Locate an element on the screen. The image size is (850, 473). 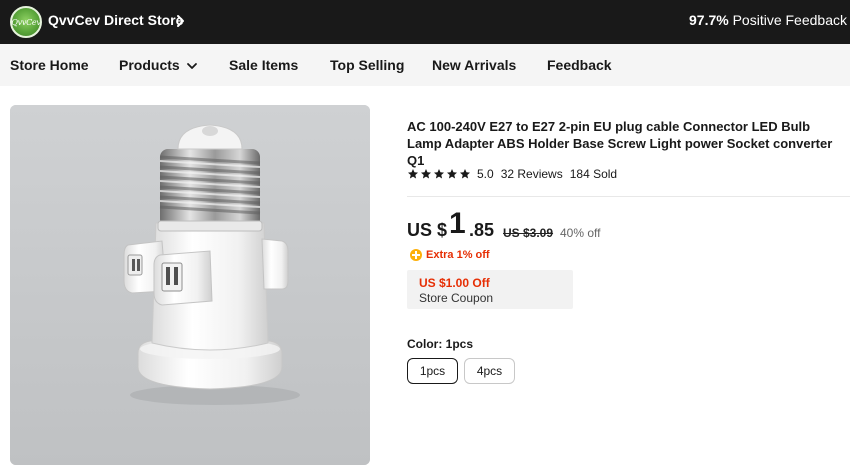
sold-count: 184 Sold is located at coordinates (593, 174).